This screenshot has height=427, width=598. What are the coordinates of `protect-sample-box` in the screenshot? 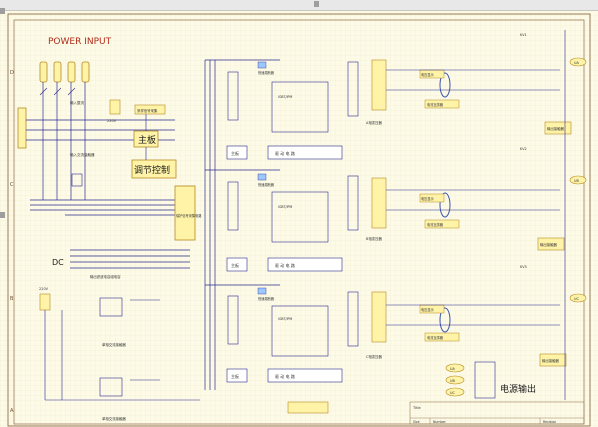 It's located at (185, 213).